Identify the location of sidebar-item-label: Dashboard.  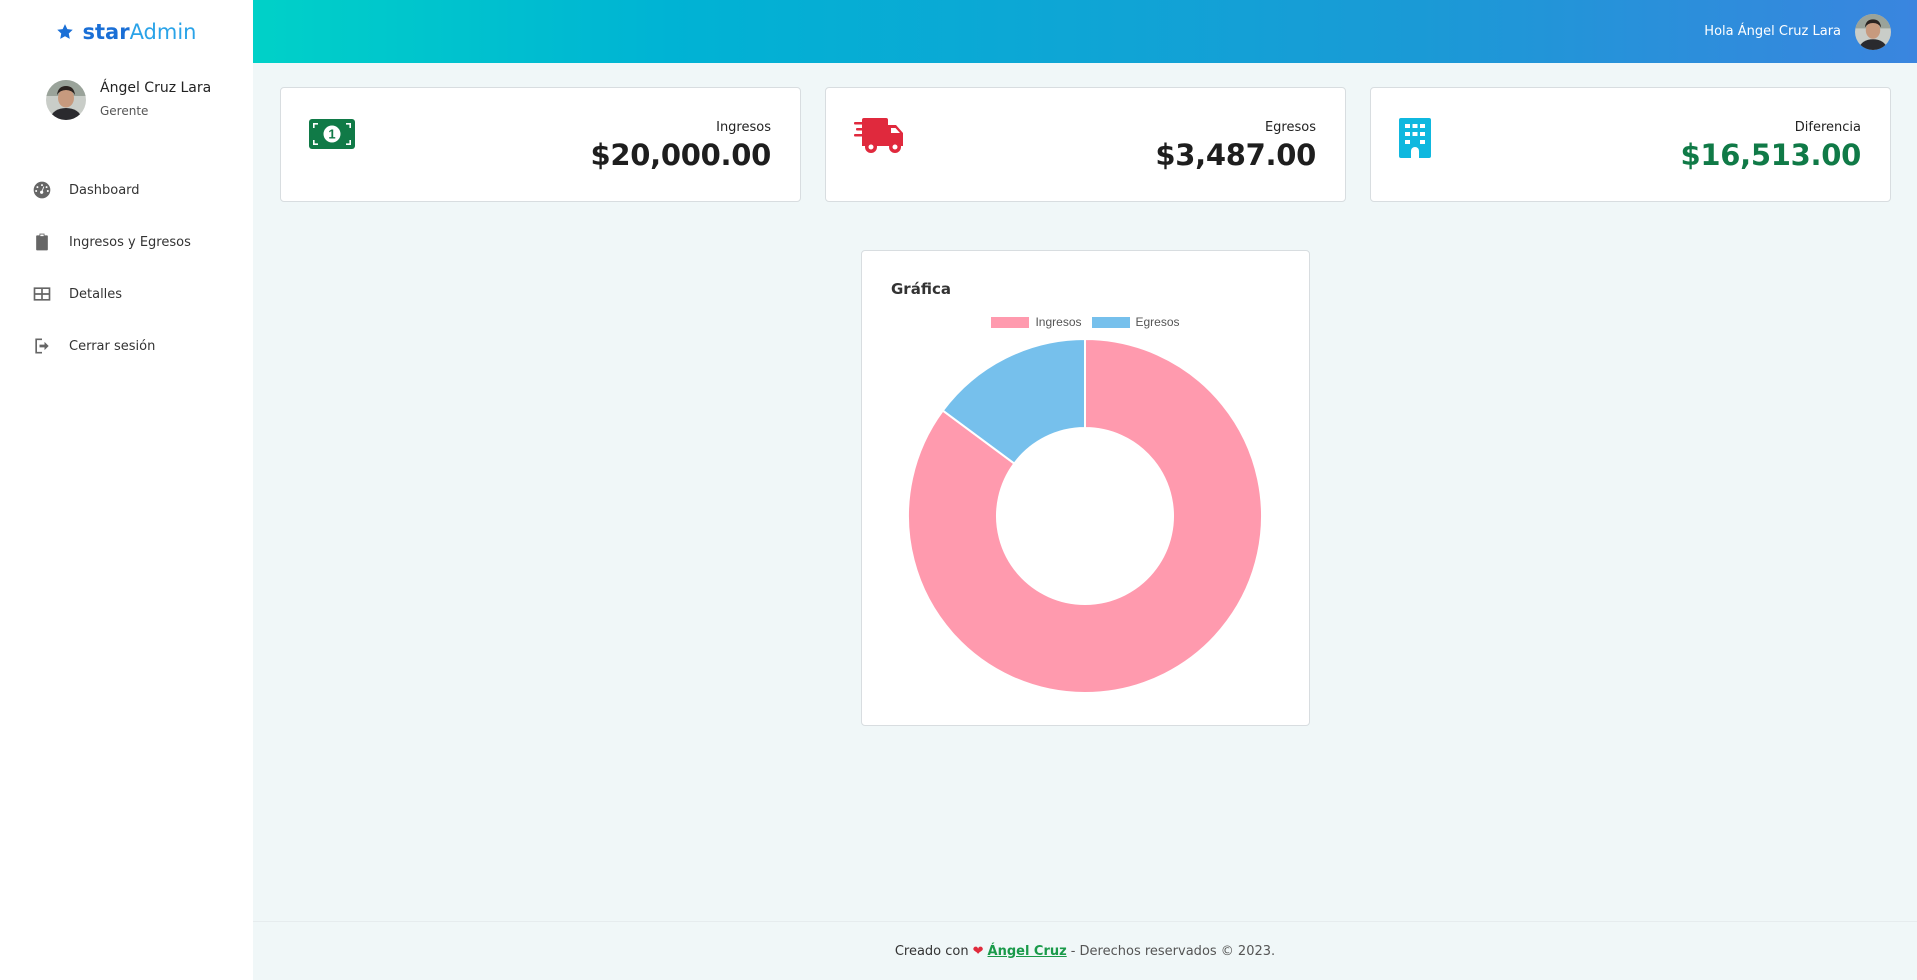
(104, 190).